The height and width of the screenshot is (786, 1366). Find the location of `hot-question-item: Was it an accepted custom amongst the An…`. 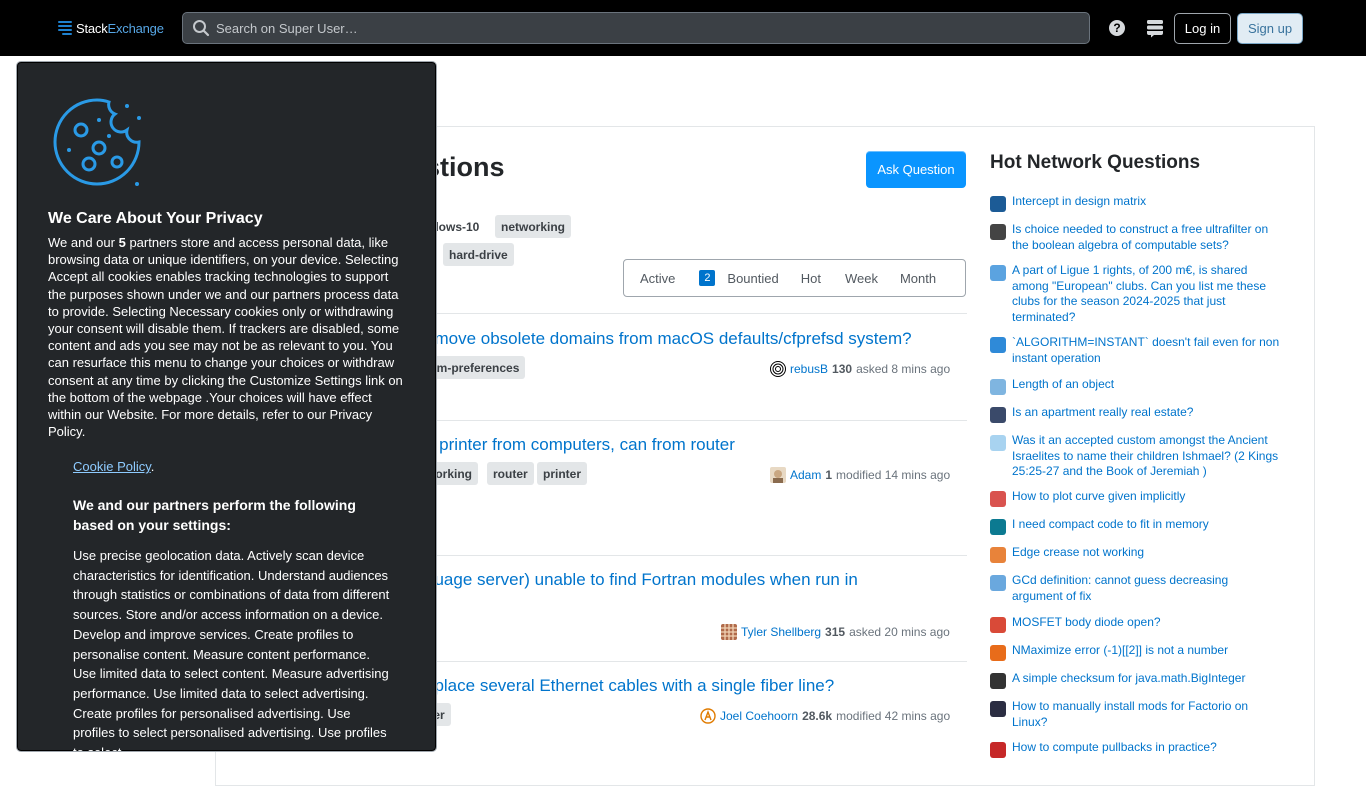

hot-question-item: Was it an accepted custom amongst the An… is located at coordinates (1140, 456).